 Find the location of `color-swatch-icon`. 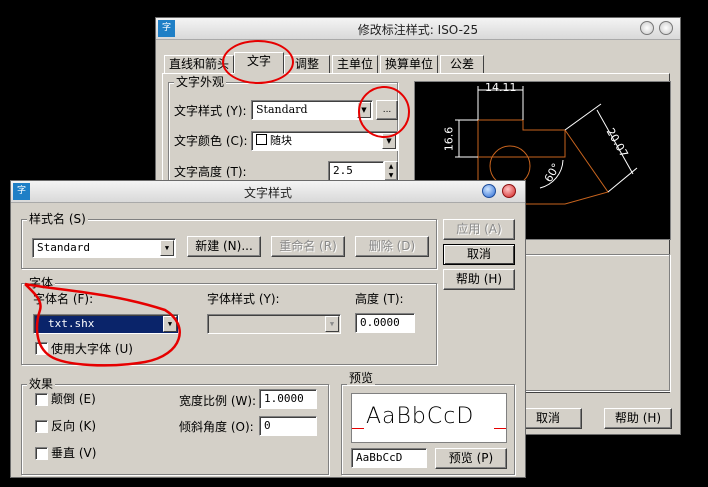

color-swatch-icon is located at coordinates (261, 139).